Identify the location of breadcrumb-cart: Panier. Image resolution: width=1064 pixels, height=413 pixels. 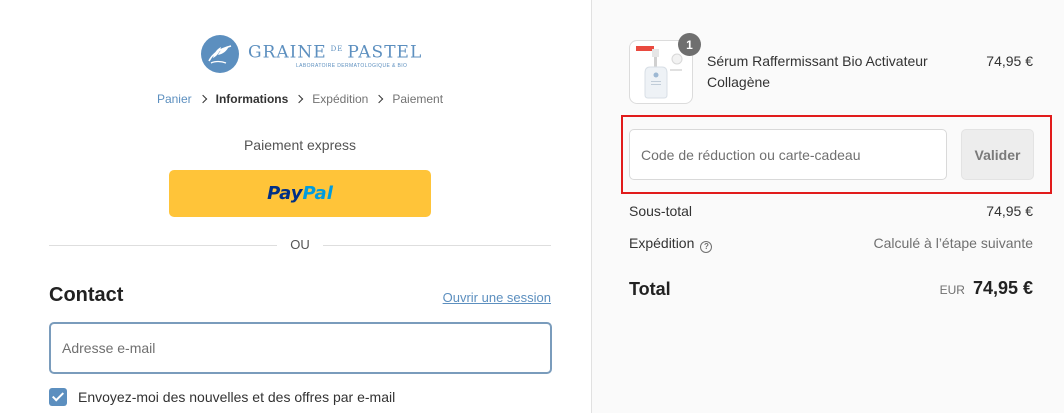
(174, 99).